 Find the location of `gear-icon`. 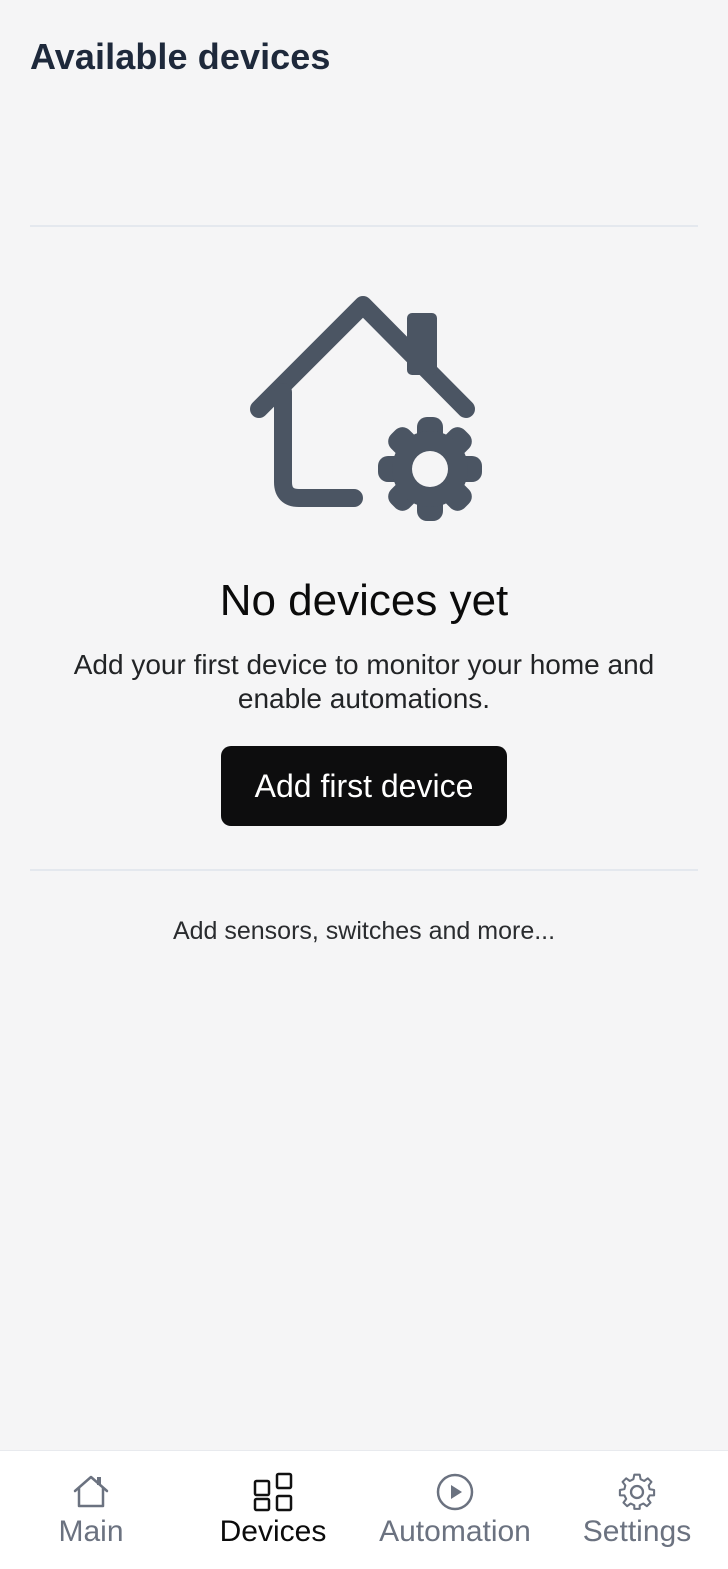

gear-icon is located at coordinates (637, 1491).